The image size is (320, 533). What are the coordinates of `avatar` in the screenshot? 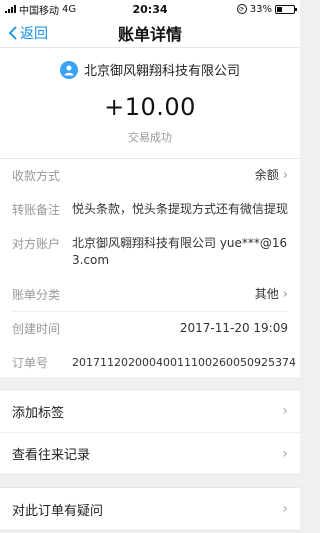 It's located at (68, 69).